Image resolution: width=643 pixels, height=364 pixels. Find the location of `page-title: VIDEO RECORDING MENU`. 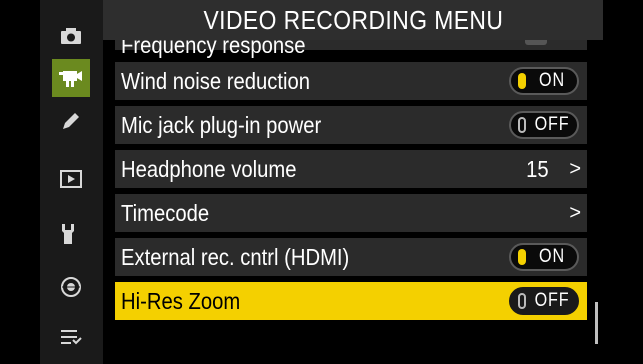

page-title: VIDEO RECORDING MENU is located at coordinates (353, 19).